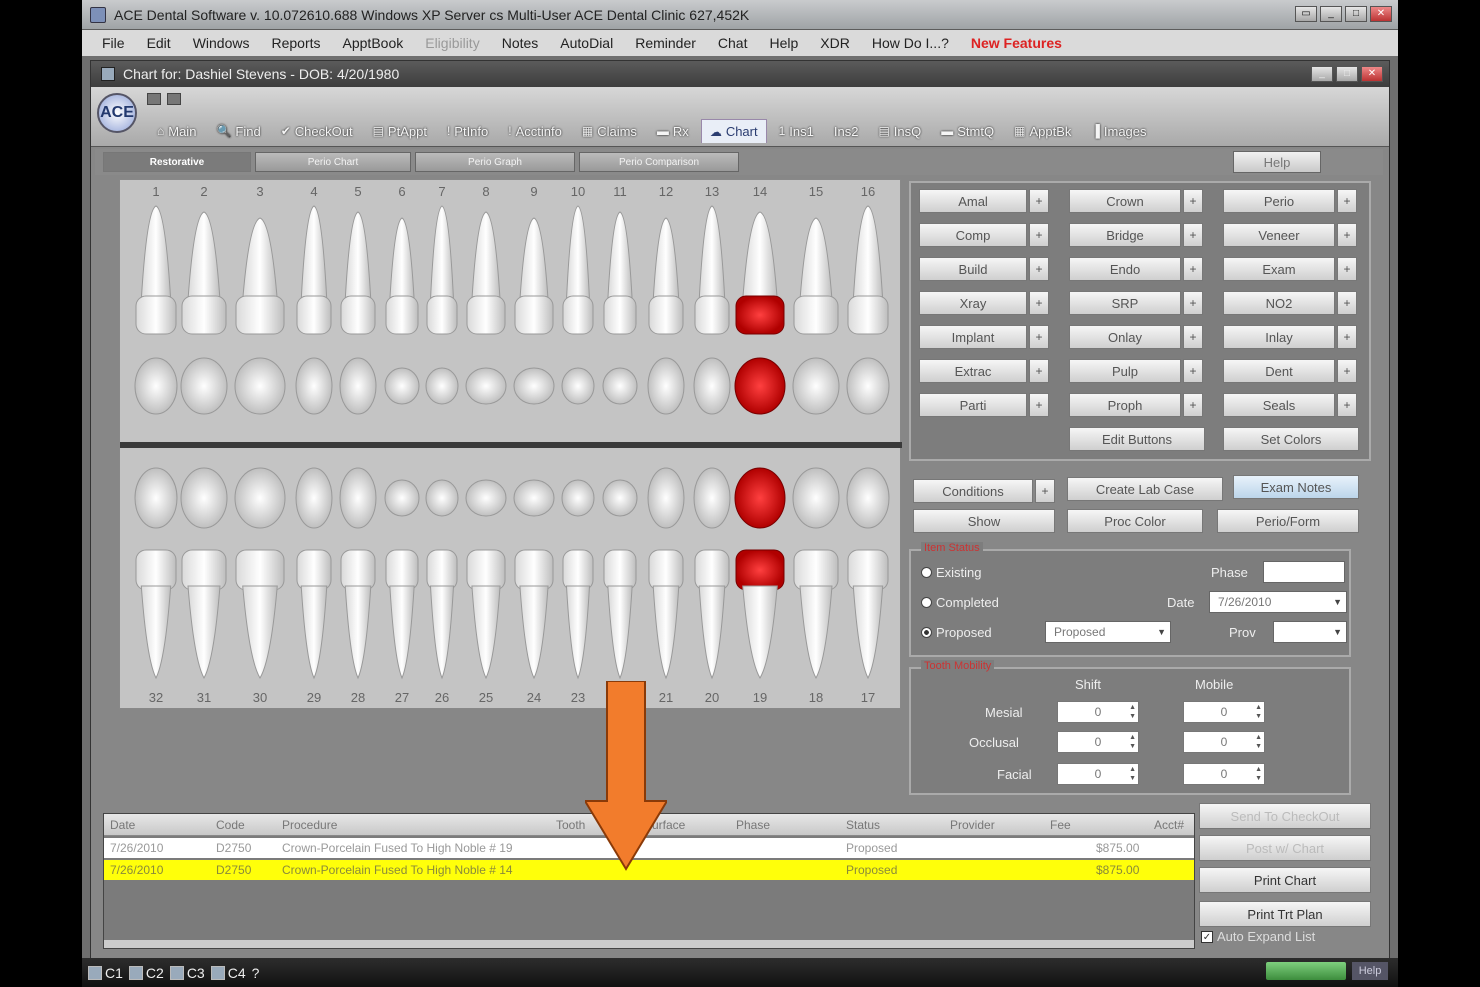  What do you see at coordinates (534, 697) in the screenshot?
I see `tooth-number-24: 24` at bounding box center [534, 697].